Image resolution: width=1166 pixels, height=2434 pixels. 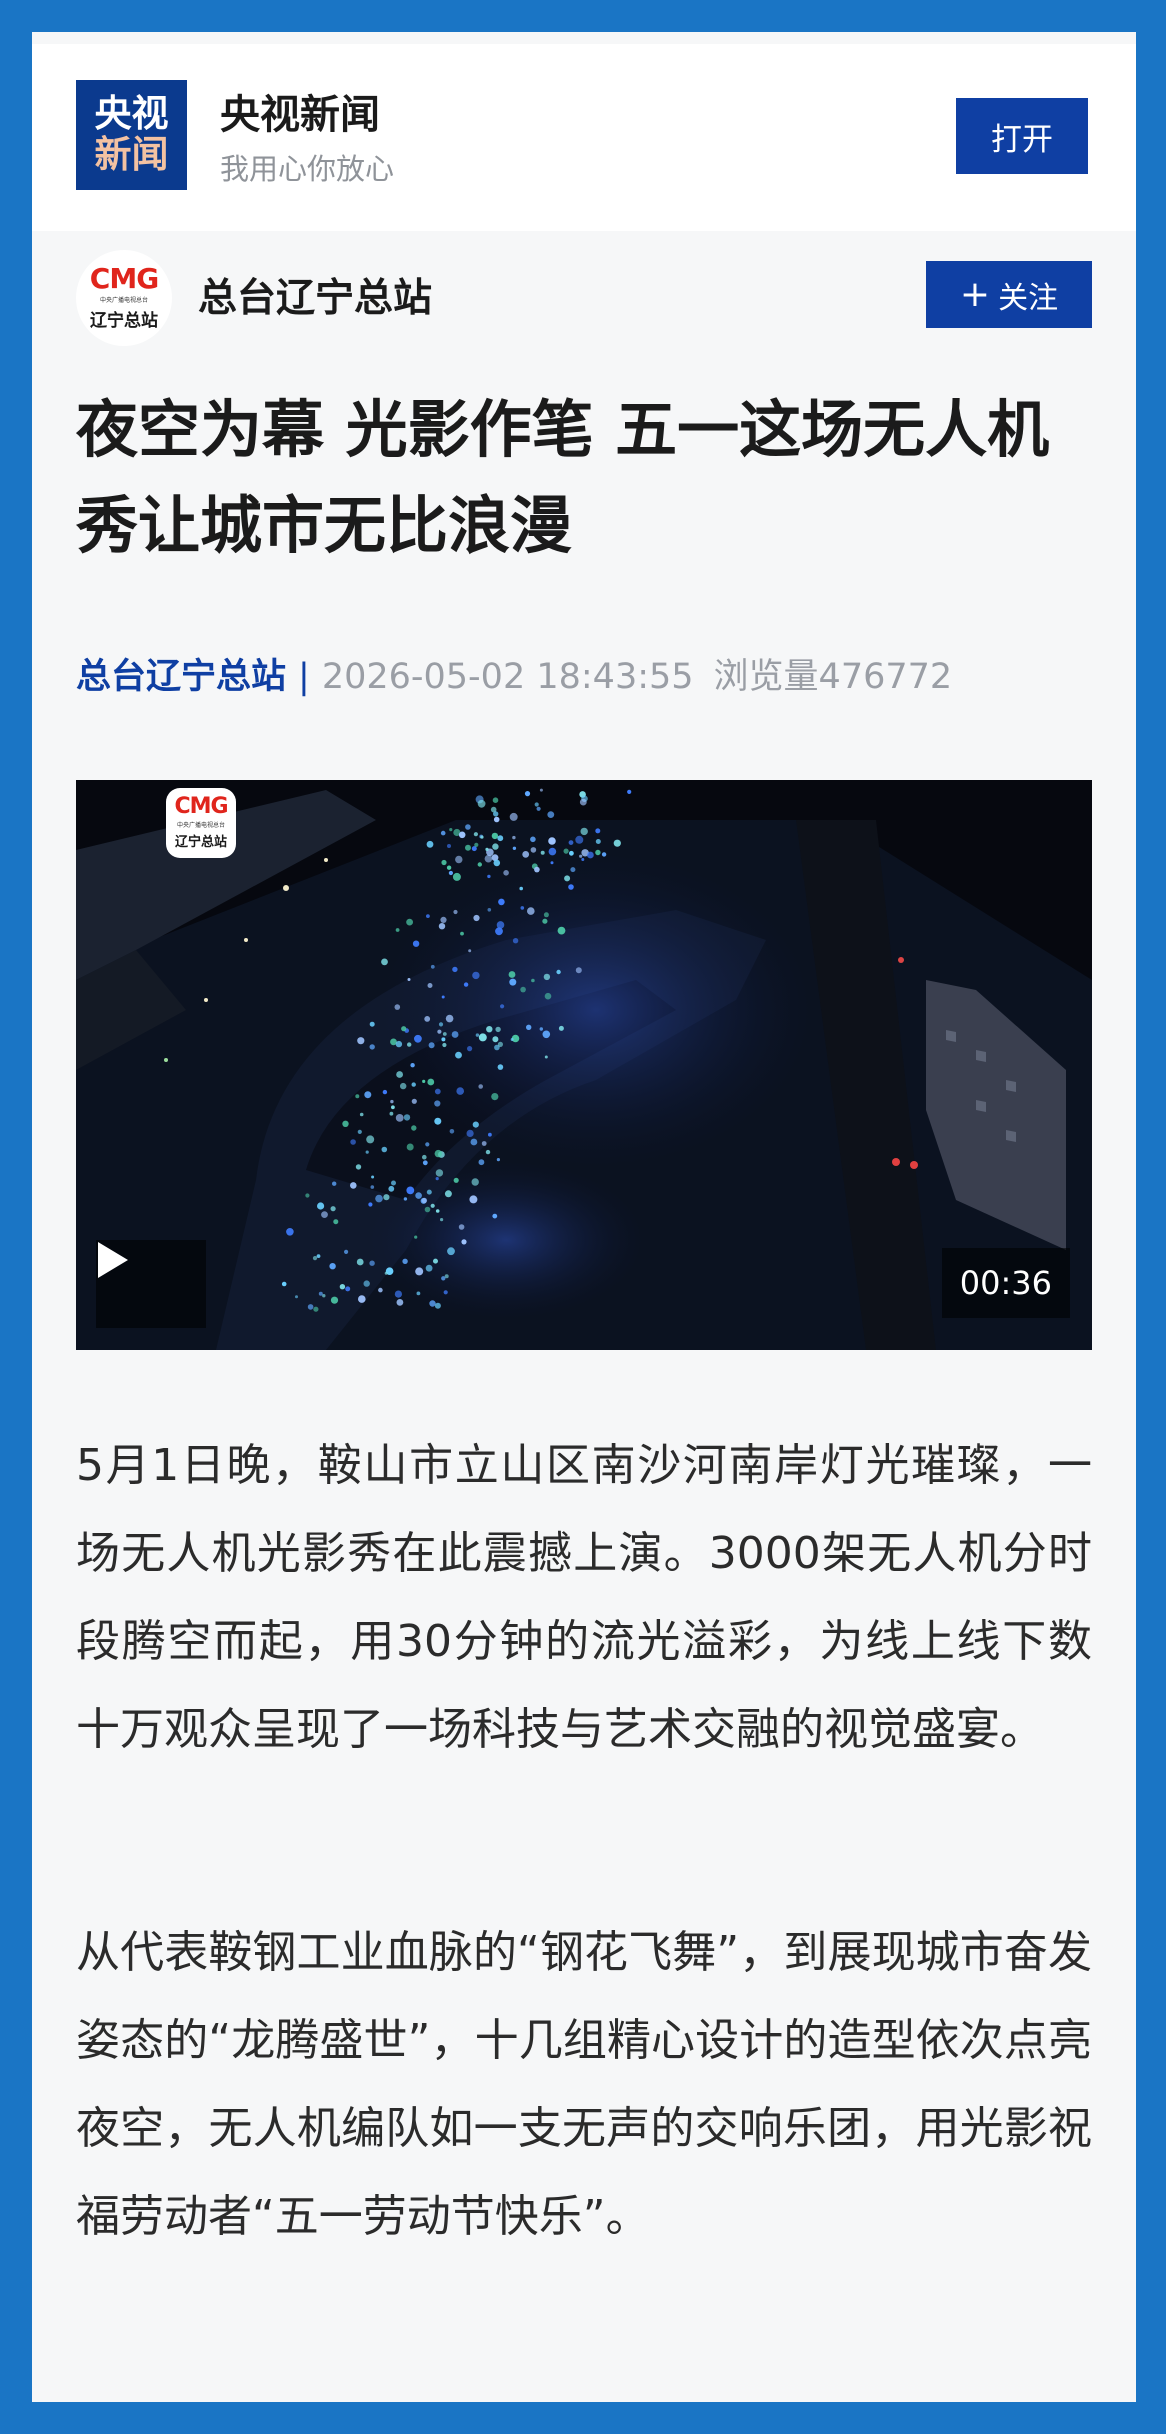 What do you see at coordinates (1028, 298) in the screenshot?
I see `follow-label: 关注` at bounding box center [1028, 298].